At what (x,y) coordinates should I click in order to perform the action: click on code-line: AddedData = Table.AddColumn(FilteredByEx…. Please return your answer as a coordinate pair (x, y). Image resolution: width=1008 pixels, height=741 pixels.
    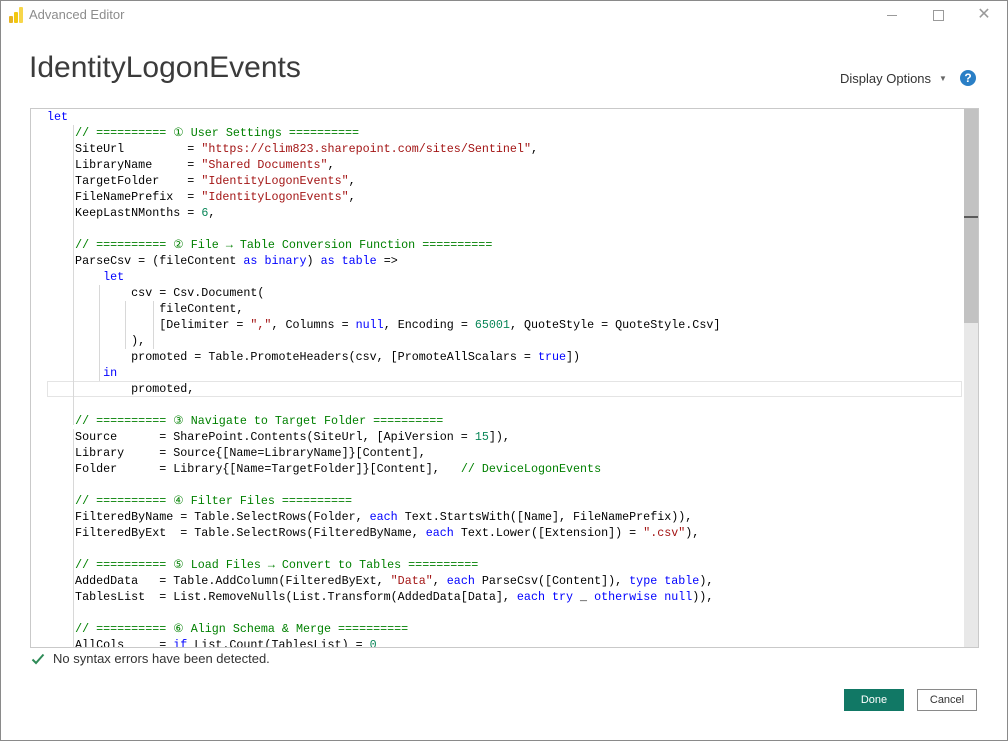
    Looking at the image, I should click on (380, 581).